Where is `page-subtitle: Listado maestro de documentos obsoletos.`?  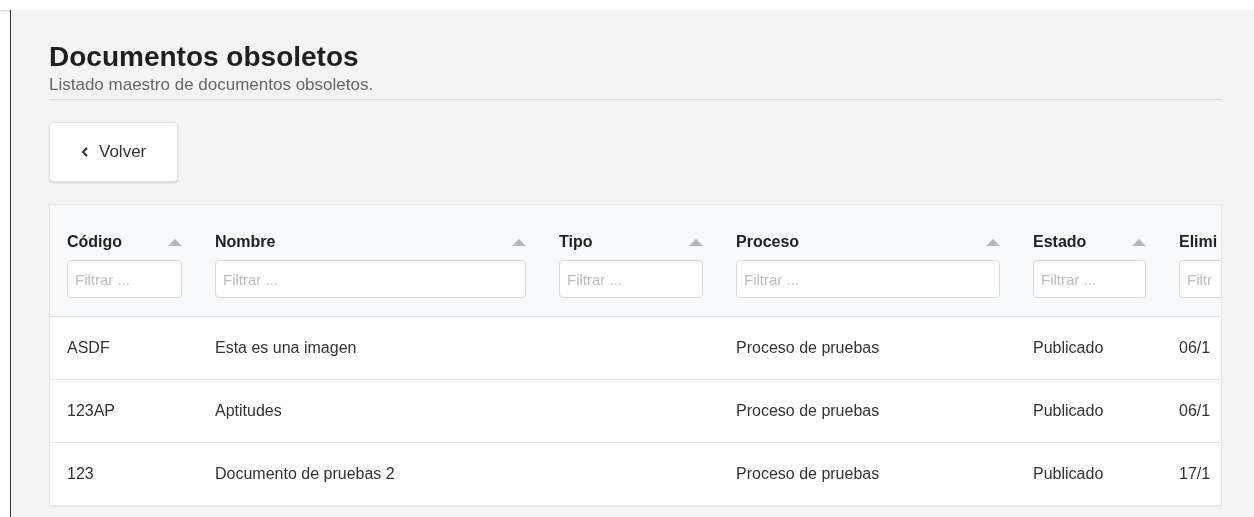
page-subtitle: Listado maestro de documentos obsoletos. is located at coordinates (211, 85).